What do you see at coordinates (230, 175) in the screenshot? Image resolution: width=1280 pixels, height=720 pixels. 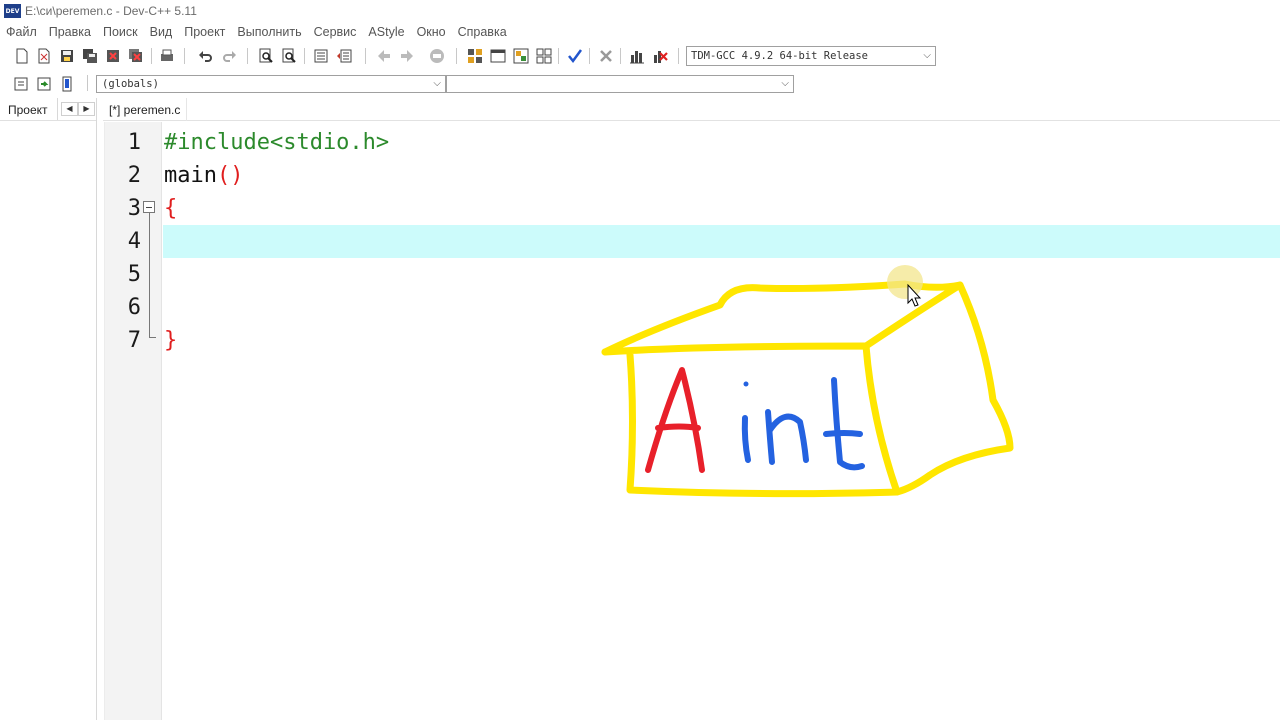 I see `code-token: ()` at bounding box center [230, 175].